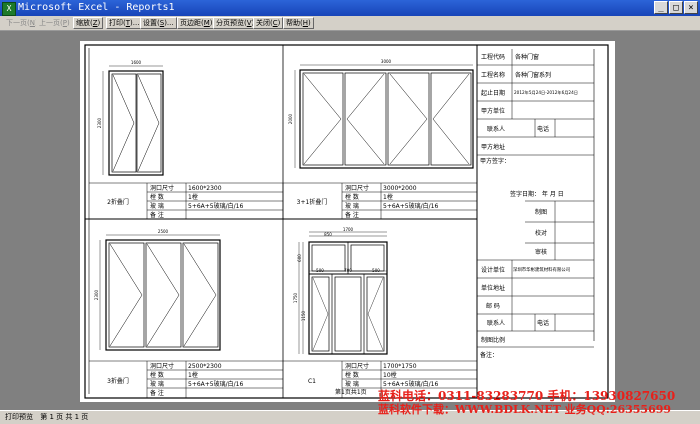  I want to click on phone-label: 电话, so click(543, 129).